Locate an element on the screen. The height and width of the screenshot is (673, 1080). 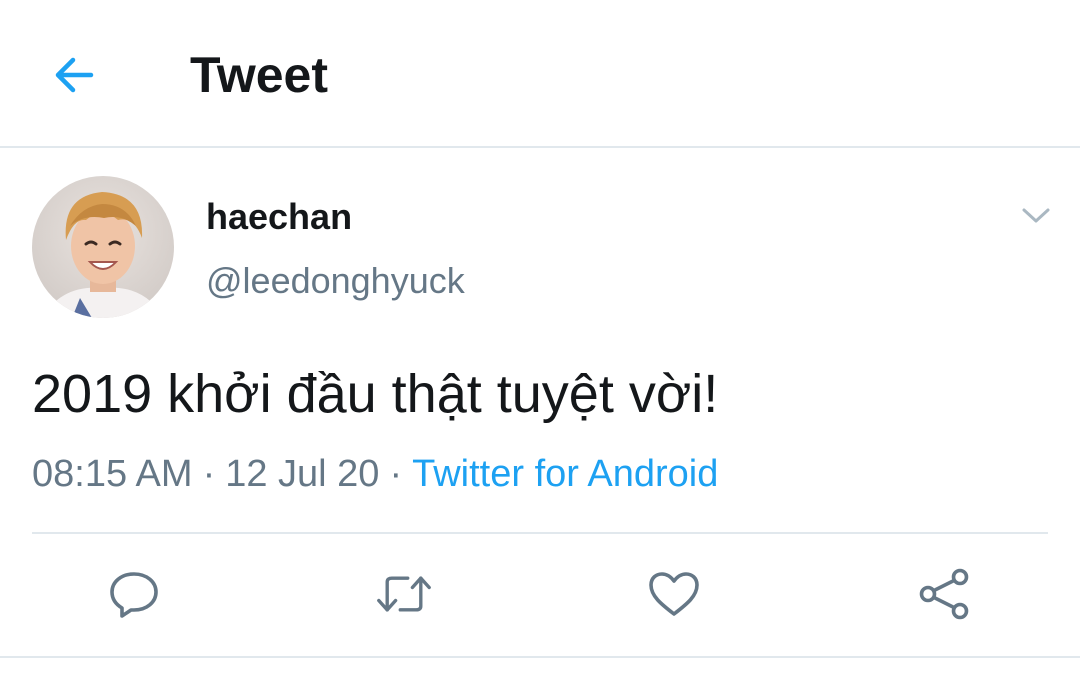
action-bar is located at coordinates (540, 594).